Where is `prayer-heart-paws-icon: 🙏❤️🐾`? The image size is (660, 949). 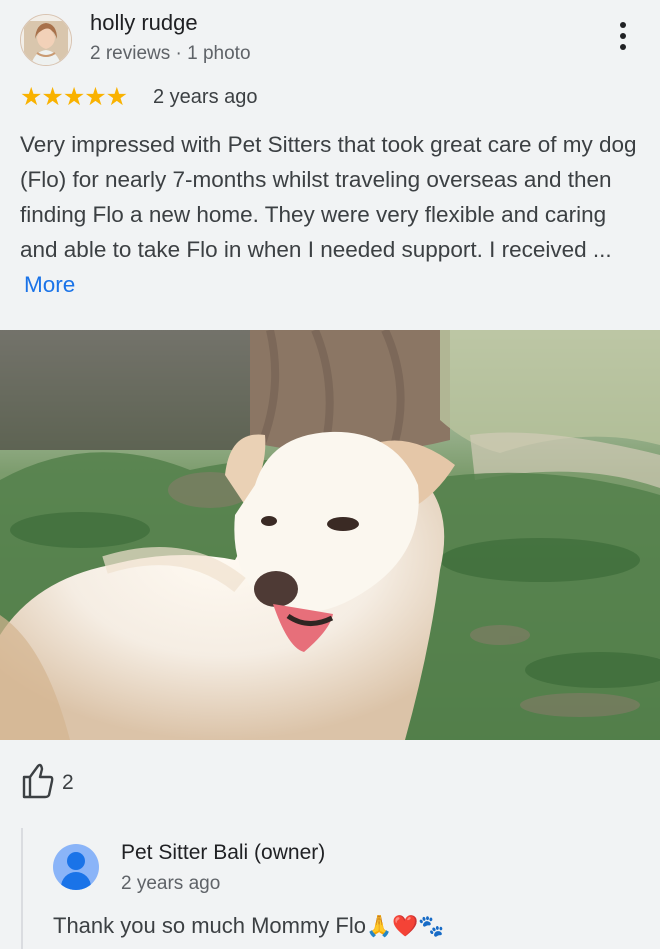 prayer-heart-paws-icon: 🙏❤️🐾 is located at coordinates (405, 926).